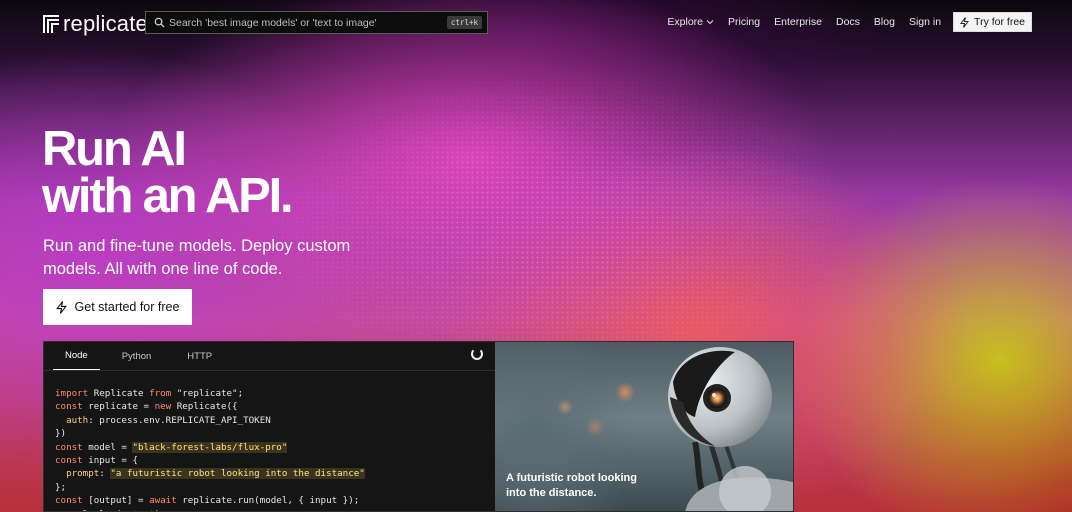 The width and height of the screenshot is (1072, 512). What do you see at coordinates (925, 22) in the screenshot?
I see `nav-sign-in-link: Sign in` at bounding box center [925, 22].